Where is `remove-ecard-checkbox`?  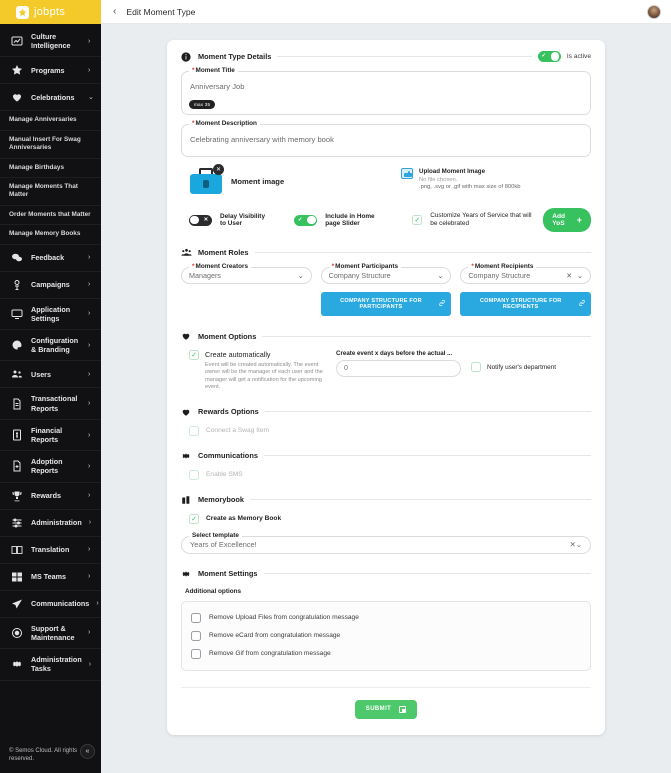
remove-ecard-checkbox is located at coordinates (196, 635).